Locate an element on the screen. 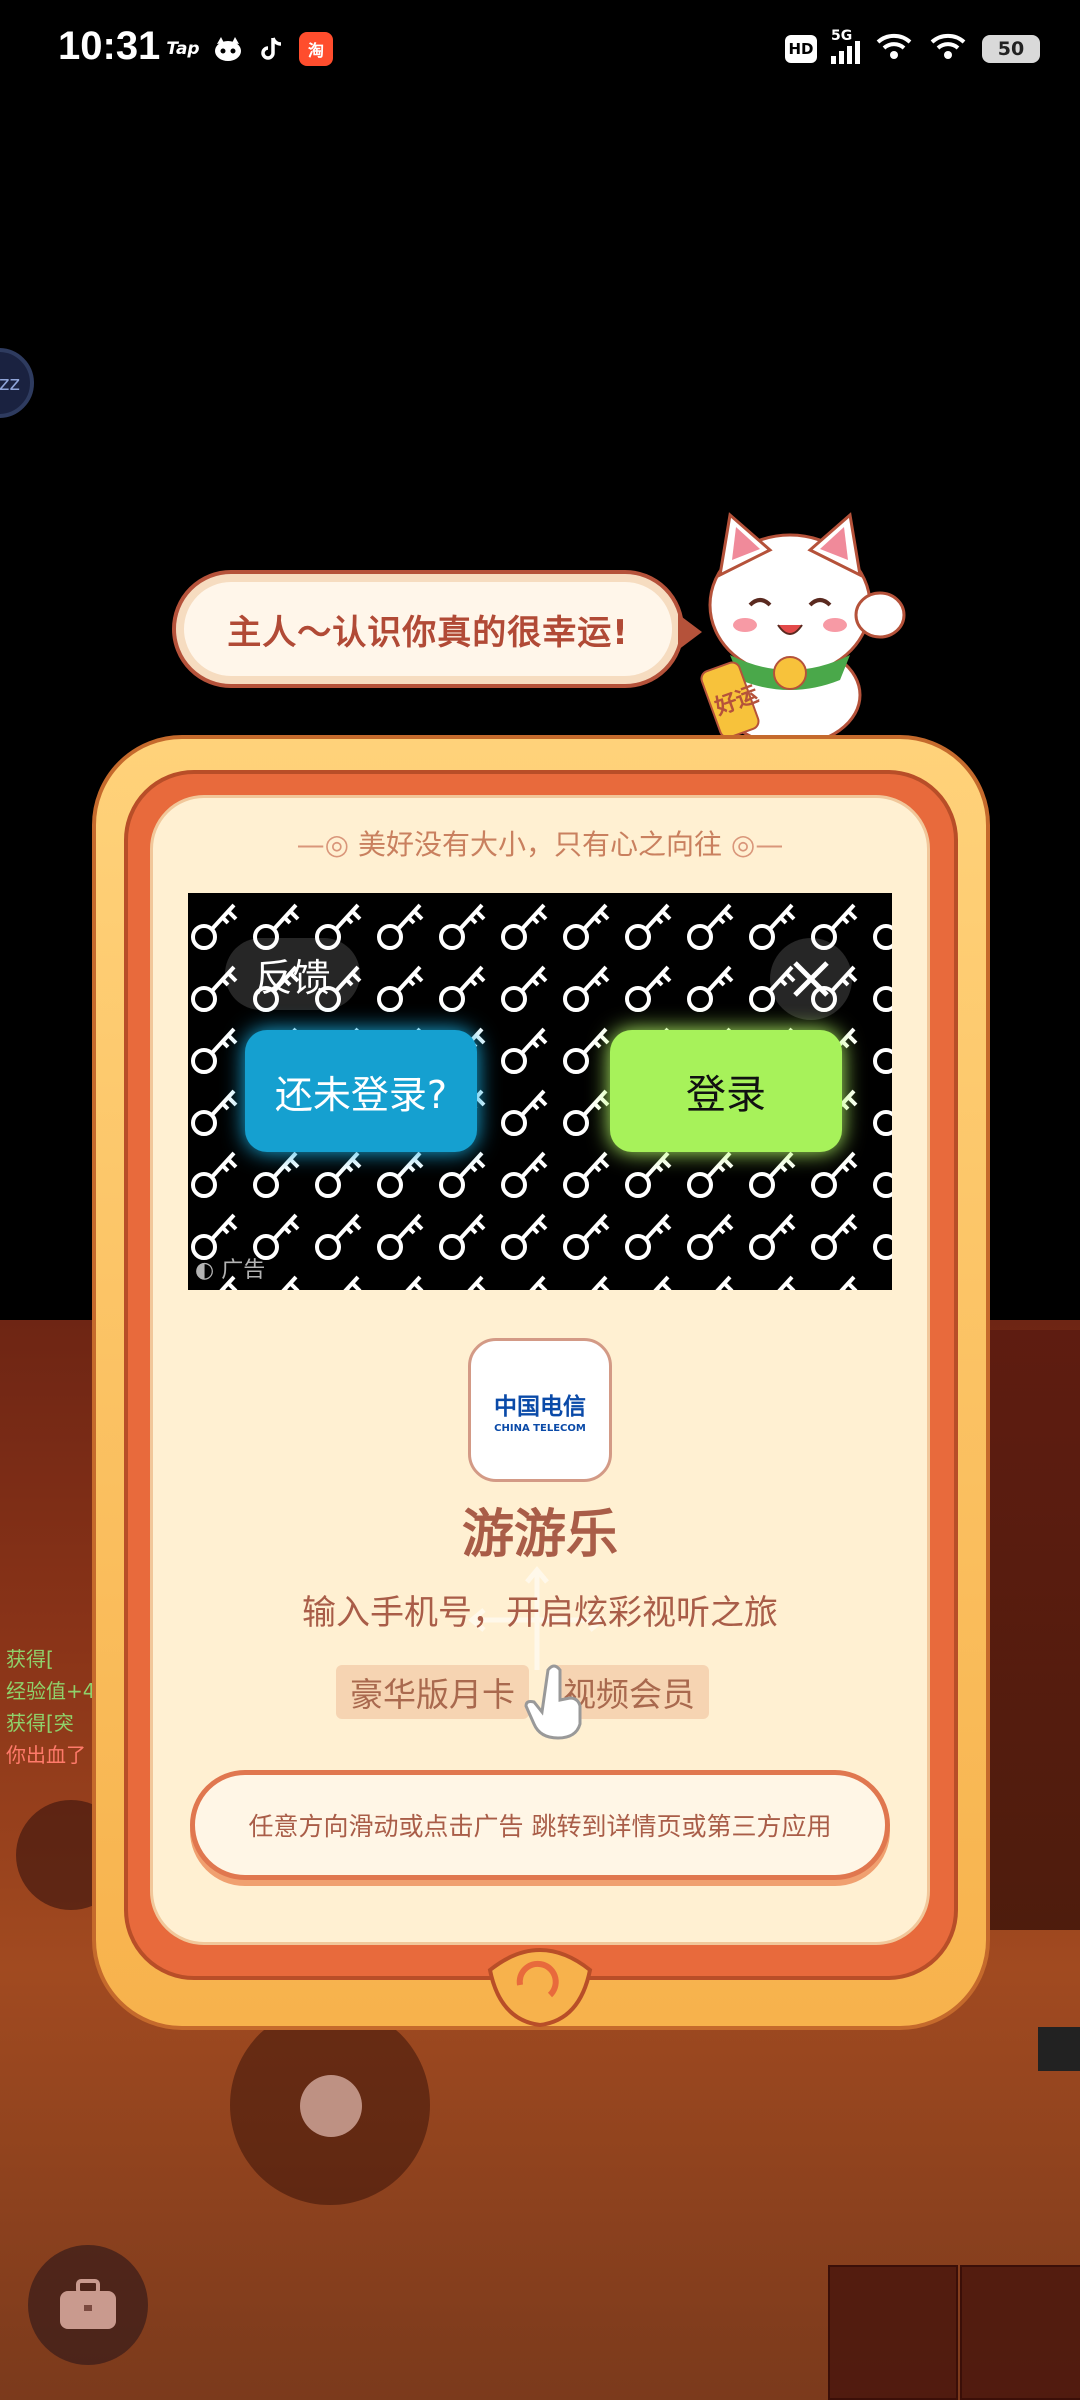 The height and width of the screenshot is (2400, 1080). lucky-cat-mascot: 好运 is located at coordinates (803, 628).